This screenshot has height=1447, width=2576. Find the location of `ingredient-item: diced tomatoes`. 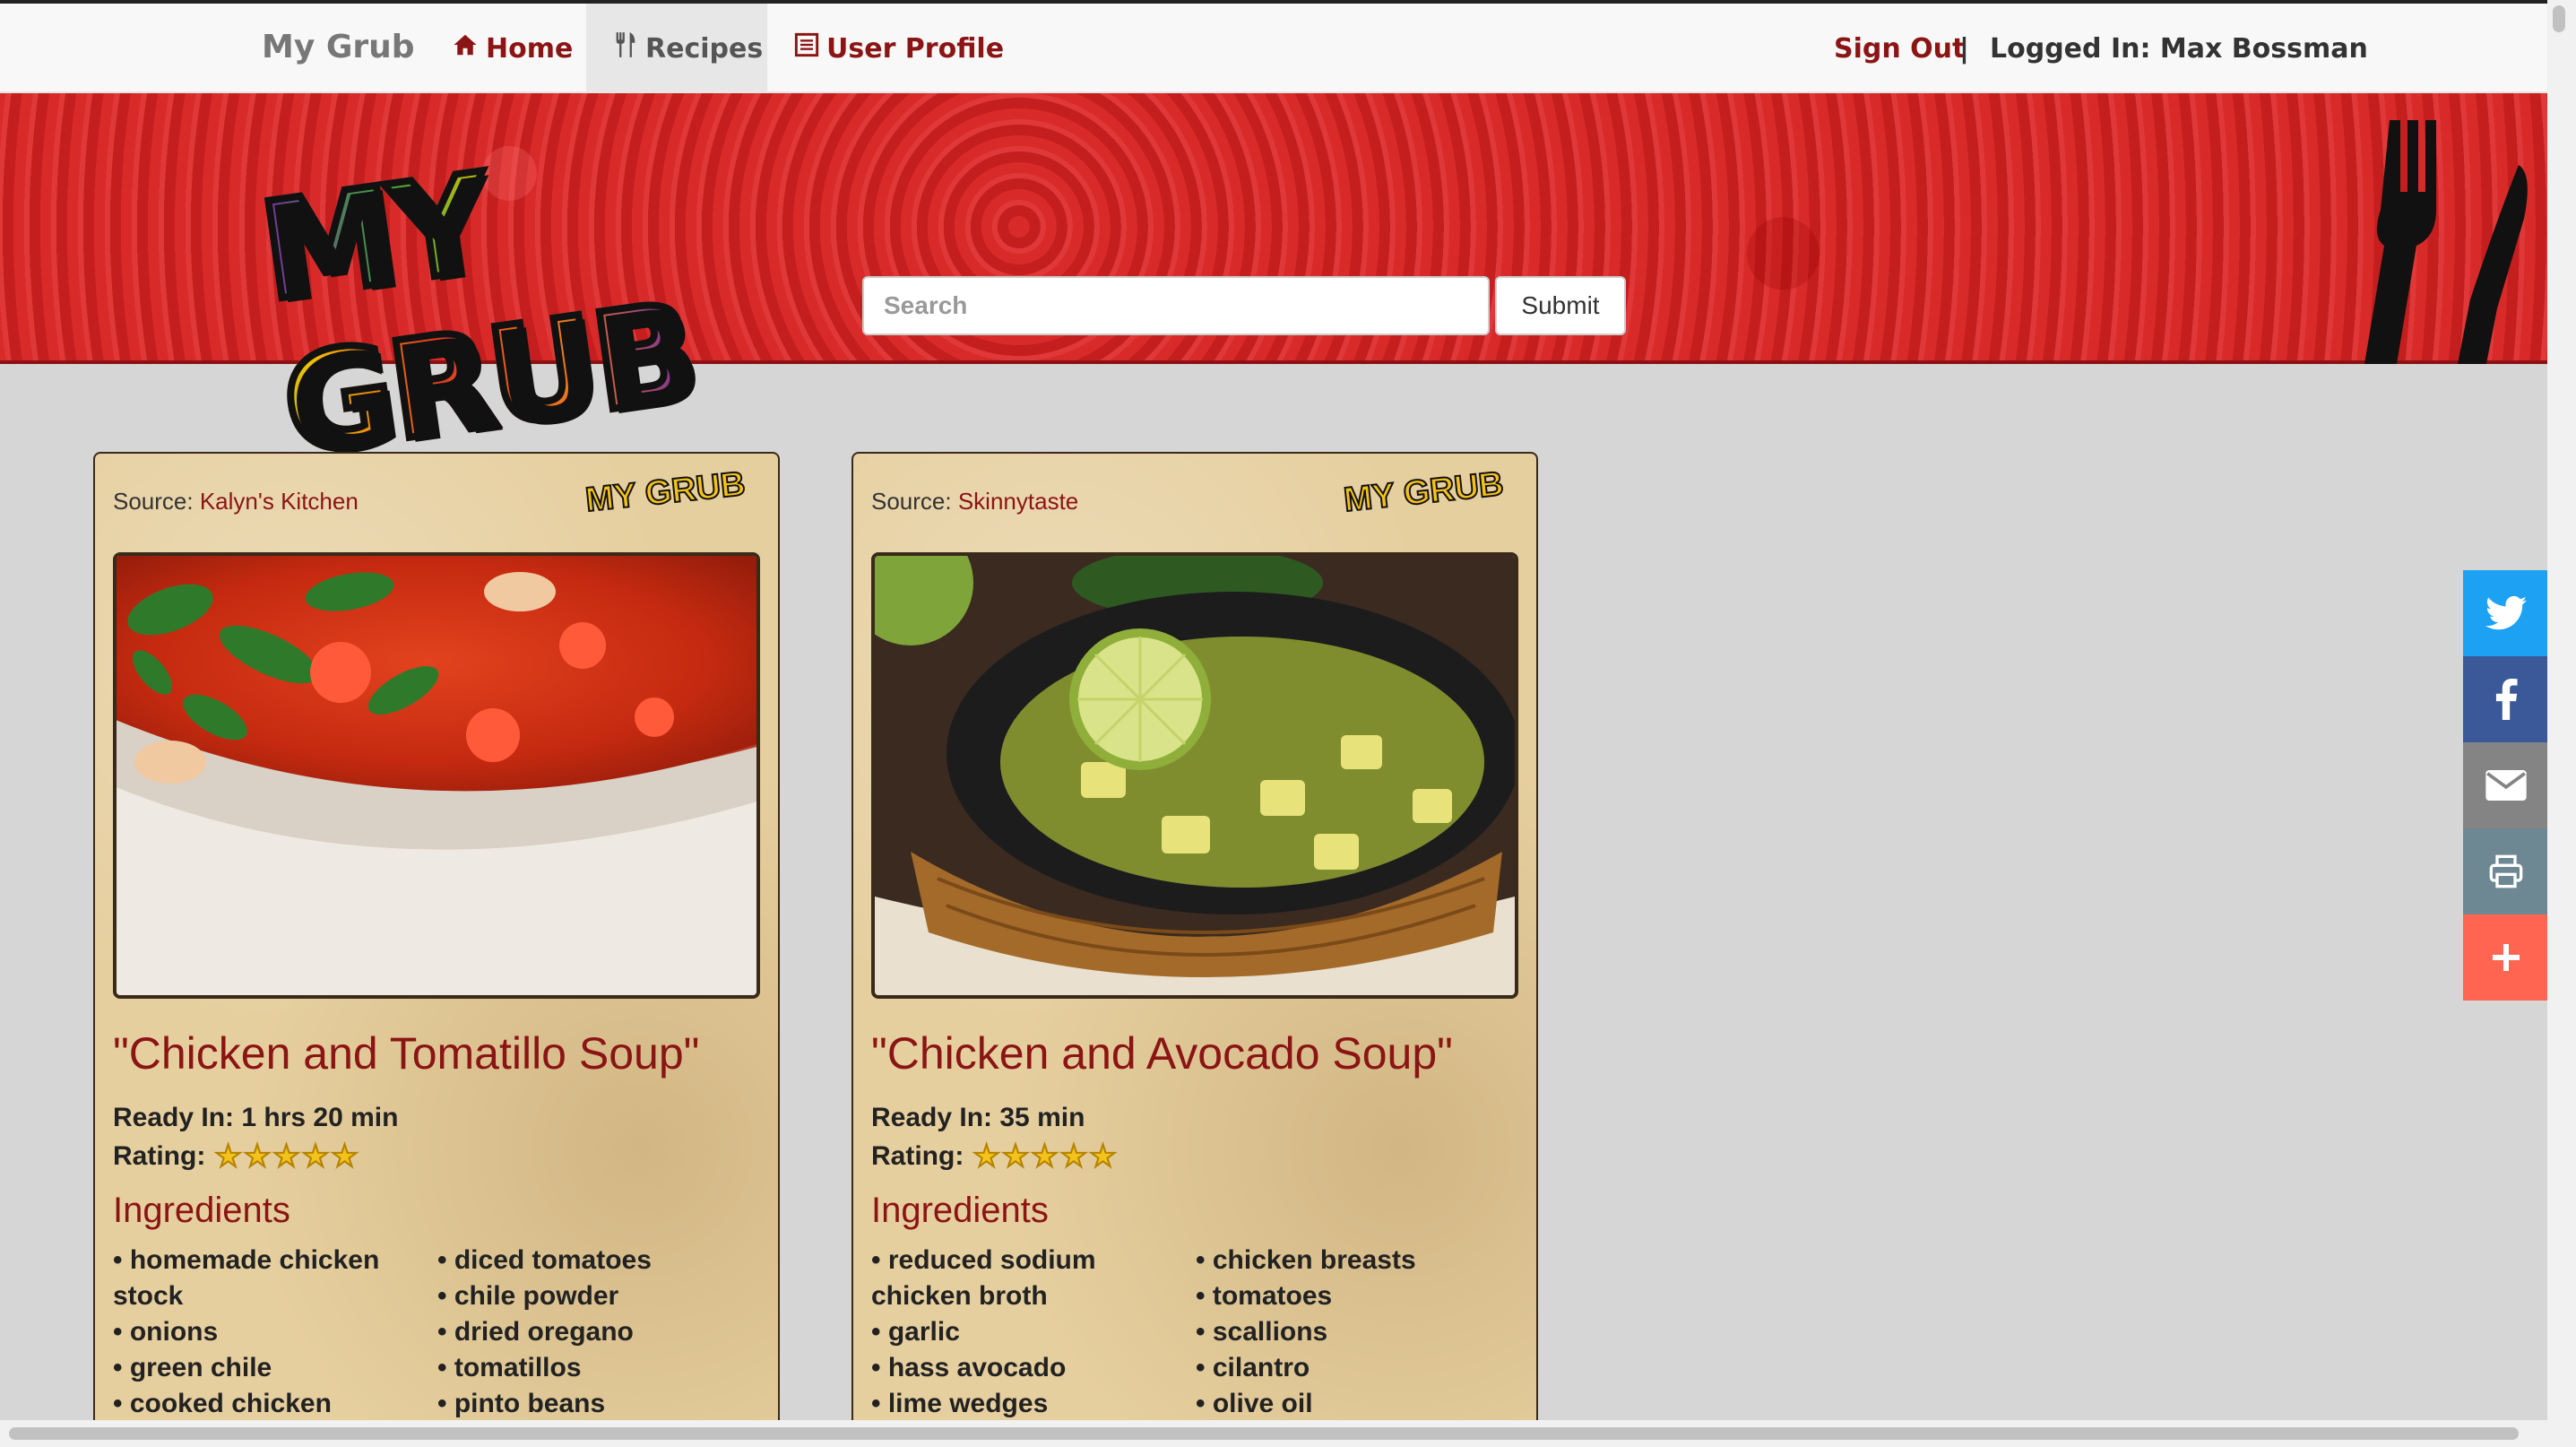

ingredient-item: diced tomatoes is located at coordinates (598, 1260).